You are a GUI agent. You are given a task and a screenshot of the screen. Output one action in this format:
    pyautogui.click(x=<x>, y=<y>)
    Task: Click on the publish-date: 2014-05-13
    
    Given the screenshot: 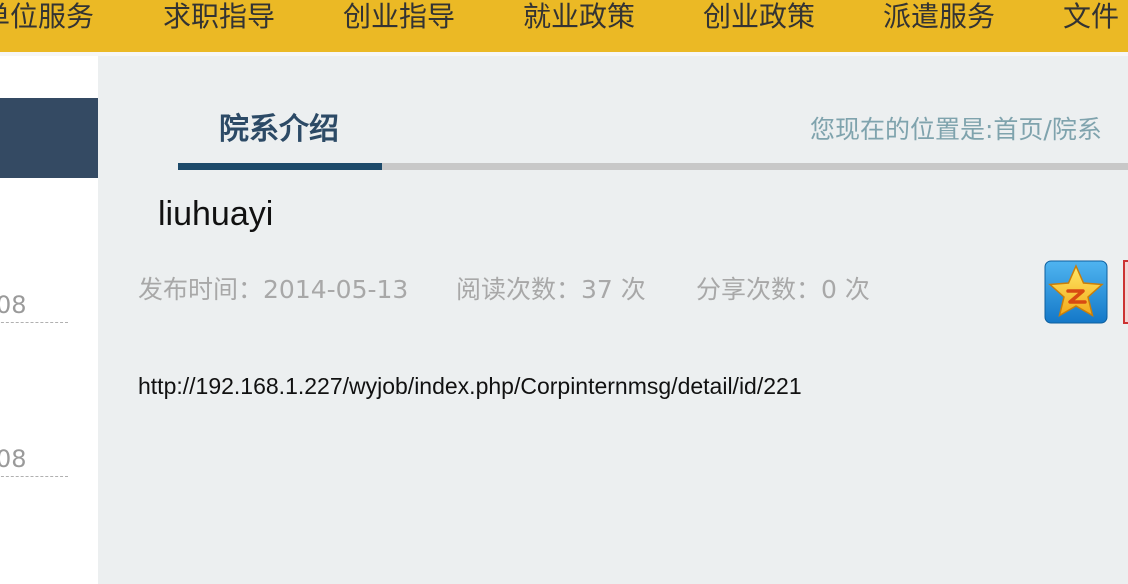 What is the action you would take?
    pyautogui.click(x=336, y=289)
    